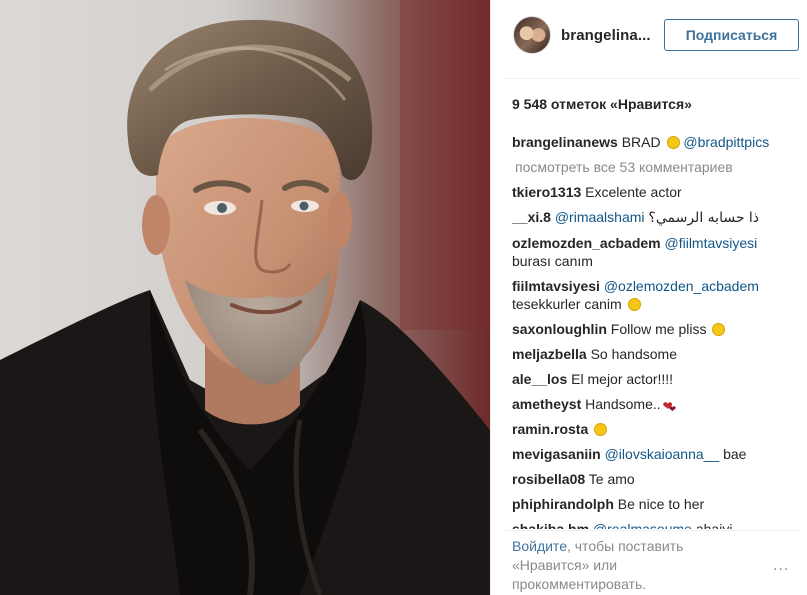  I want to click on comment-text: So handsome, so click(633, 354).